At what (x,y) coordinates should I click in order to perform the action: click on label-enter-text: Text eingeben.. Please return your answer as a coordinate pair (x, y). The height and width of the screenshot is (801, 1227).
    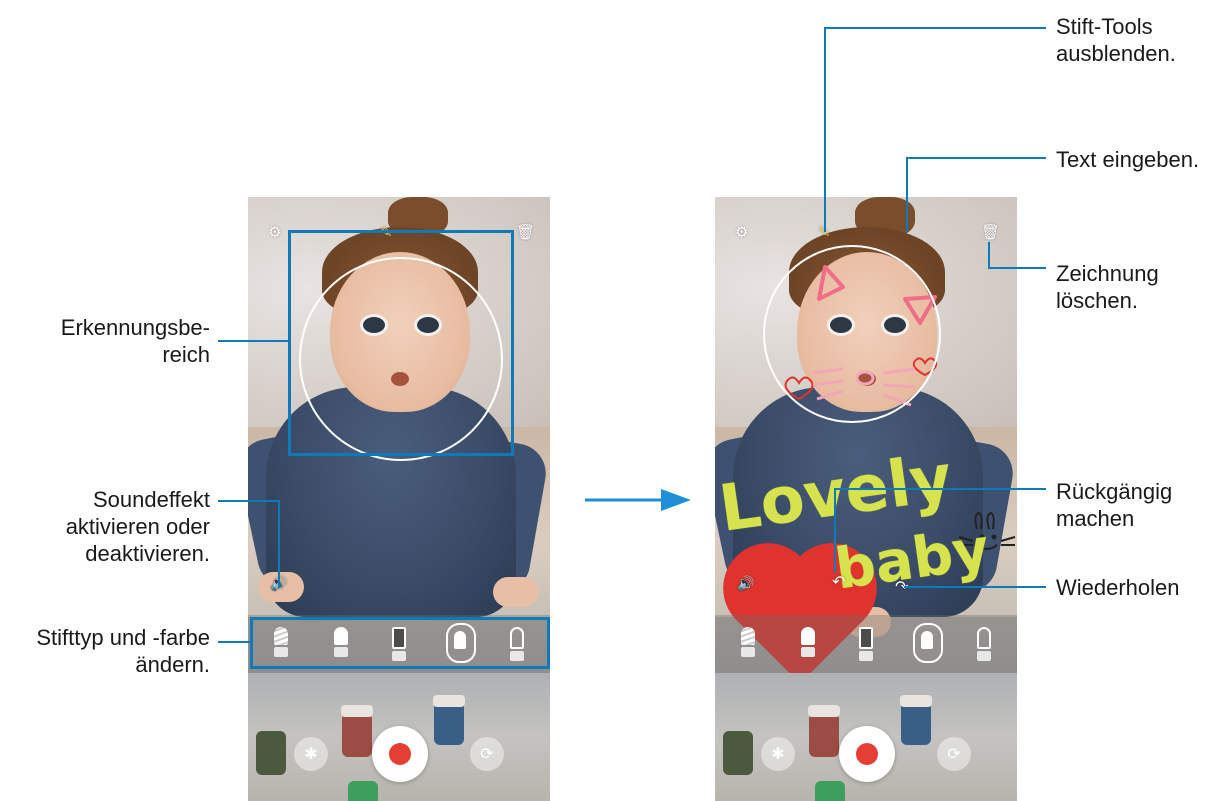
    Looking at the image, I should click on (1128, 159).